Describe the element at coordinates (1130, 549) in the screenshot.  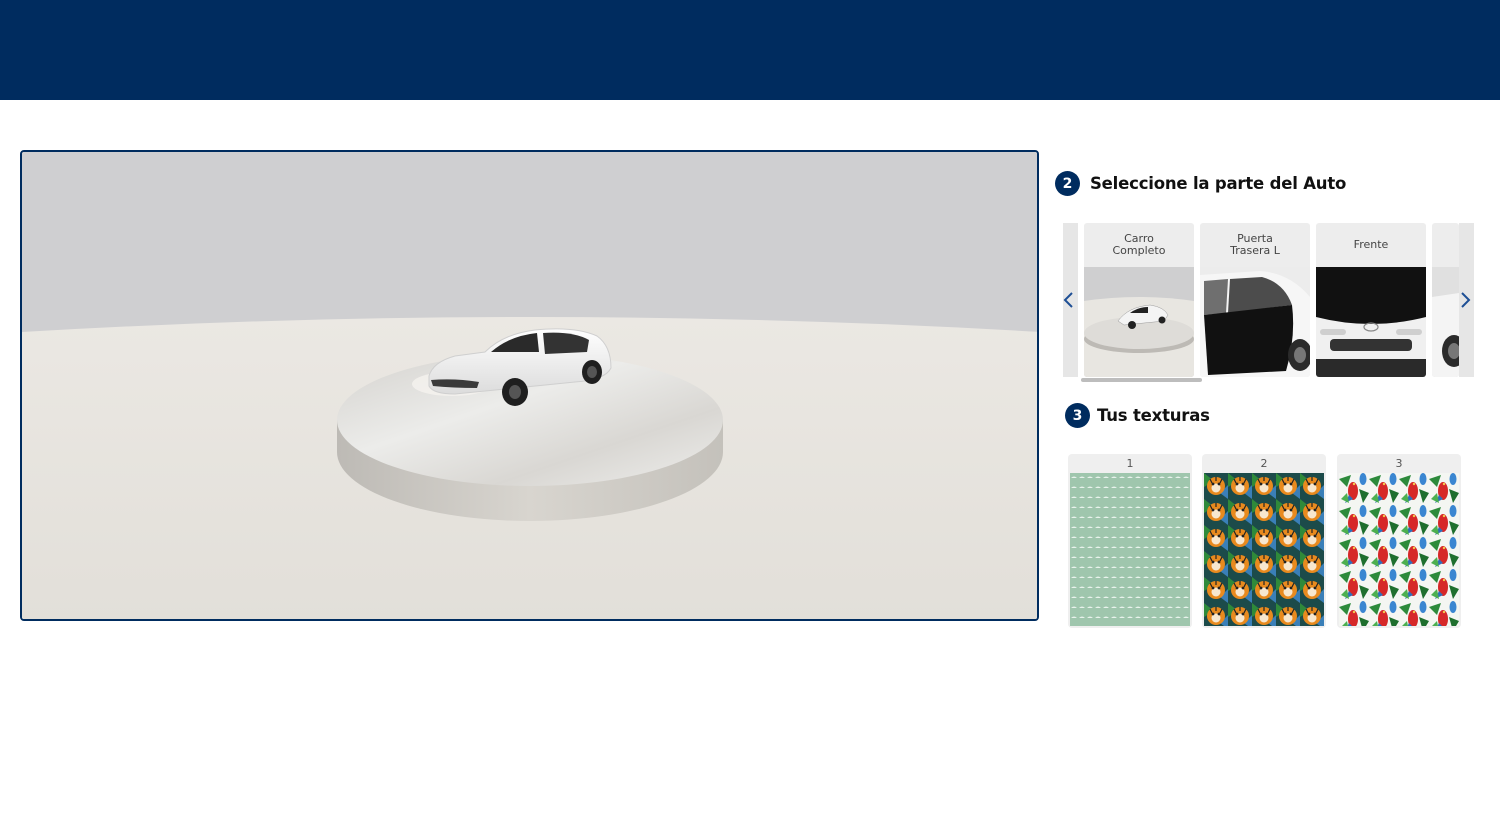
I see `texture-swatch-mint-dots` at that location.